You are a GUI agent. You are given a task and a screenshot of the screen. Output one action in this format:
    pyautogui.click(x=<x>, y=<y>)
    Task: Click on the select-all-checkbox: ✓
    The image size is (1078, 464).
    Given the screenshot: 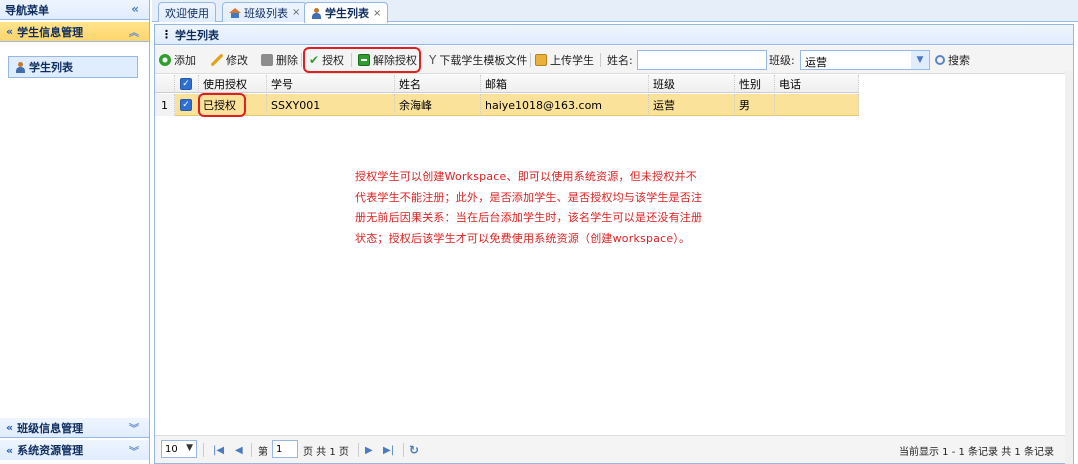 What is the action you would take?
    pyautogui.click(x=187, y=84)
    